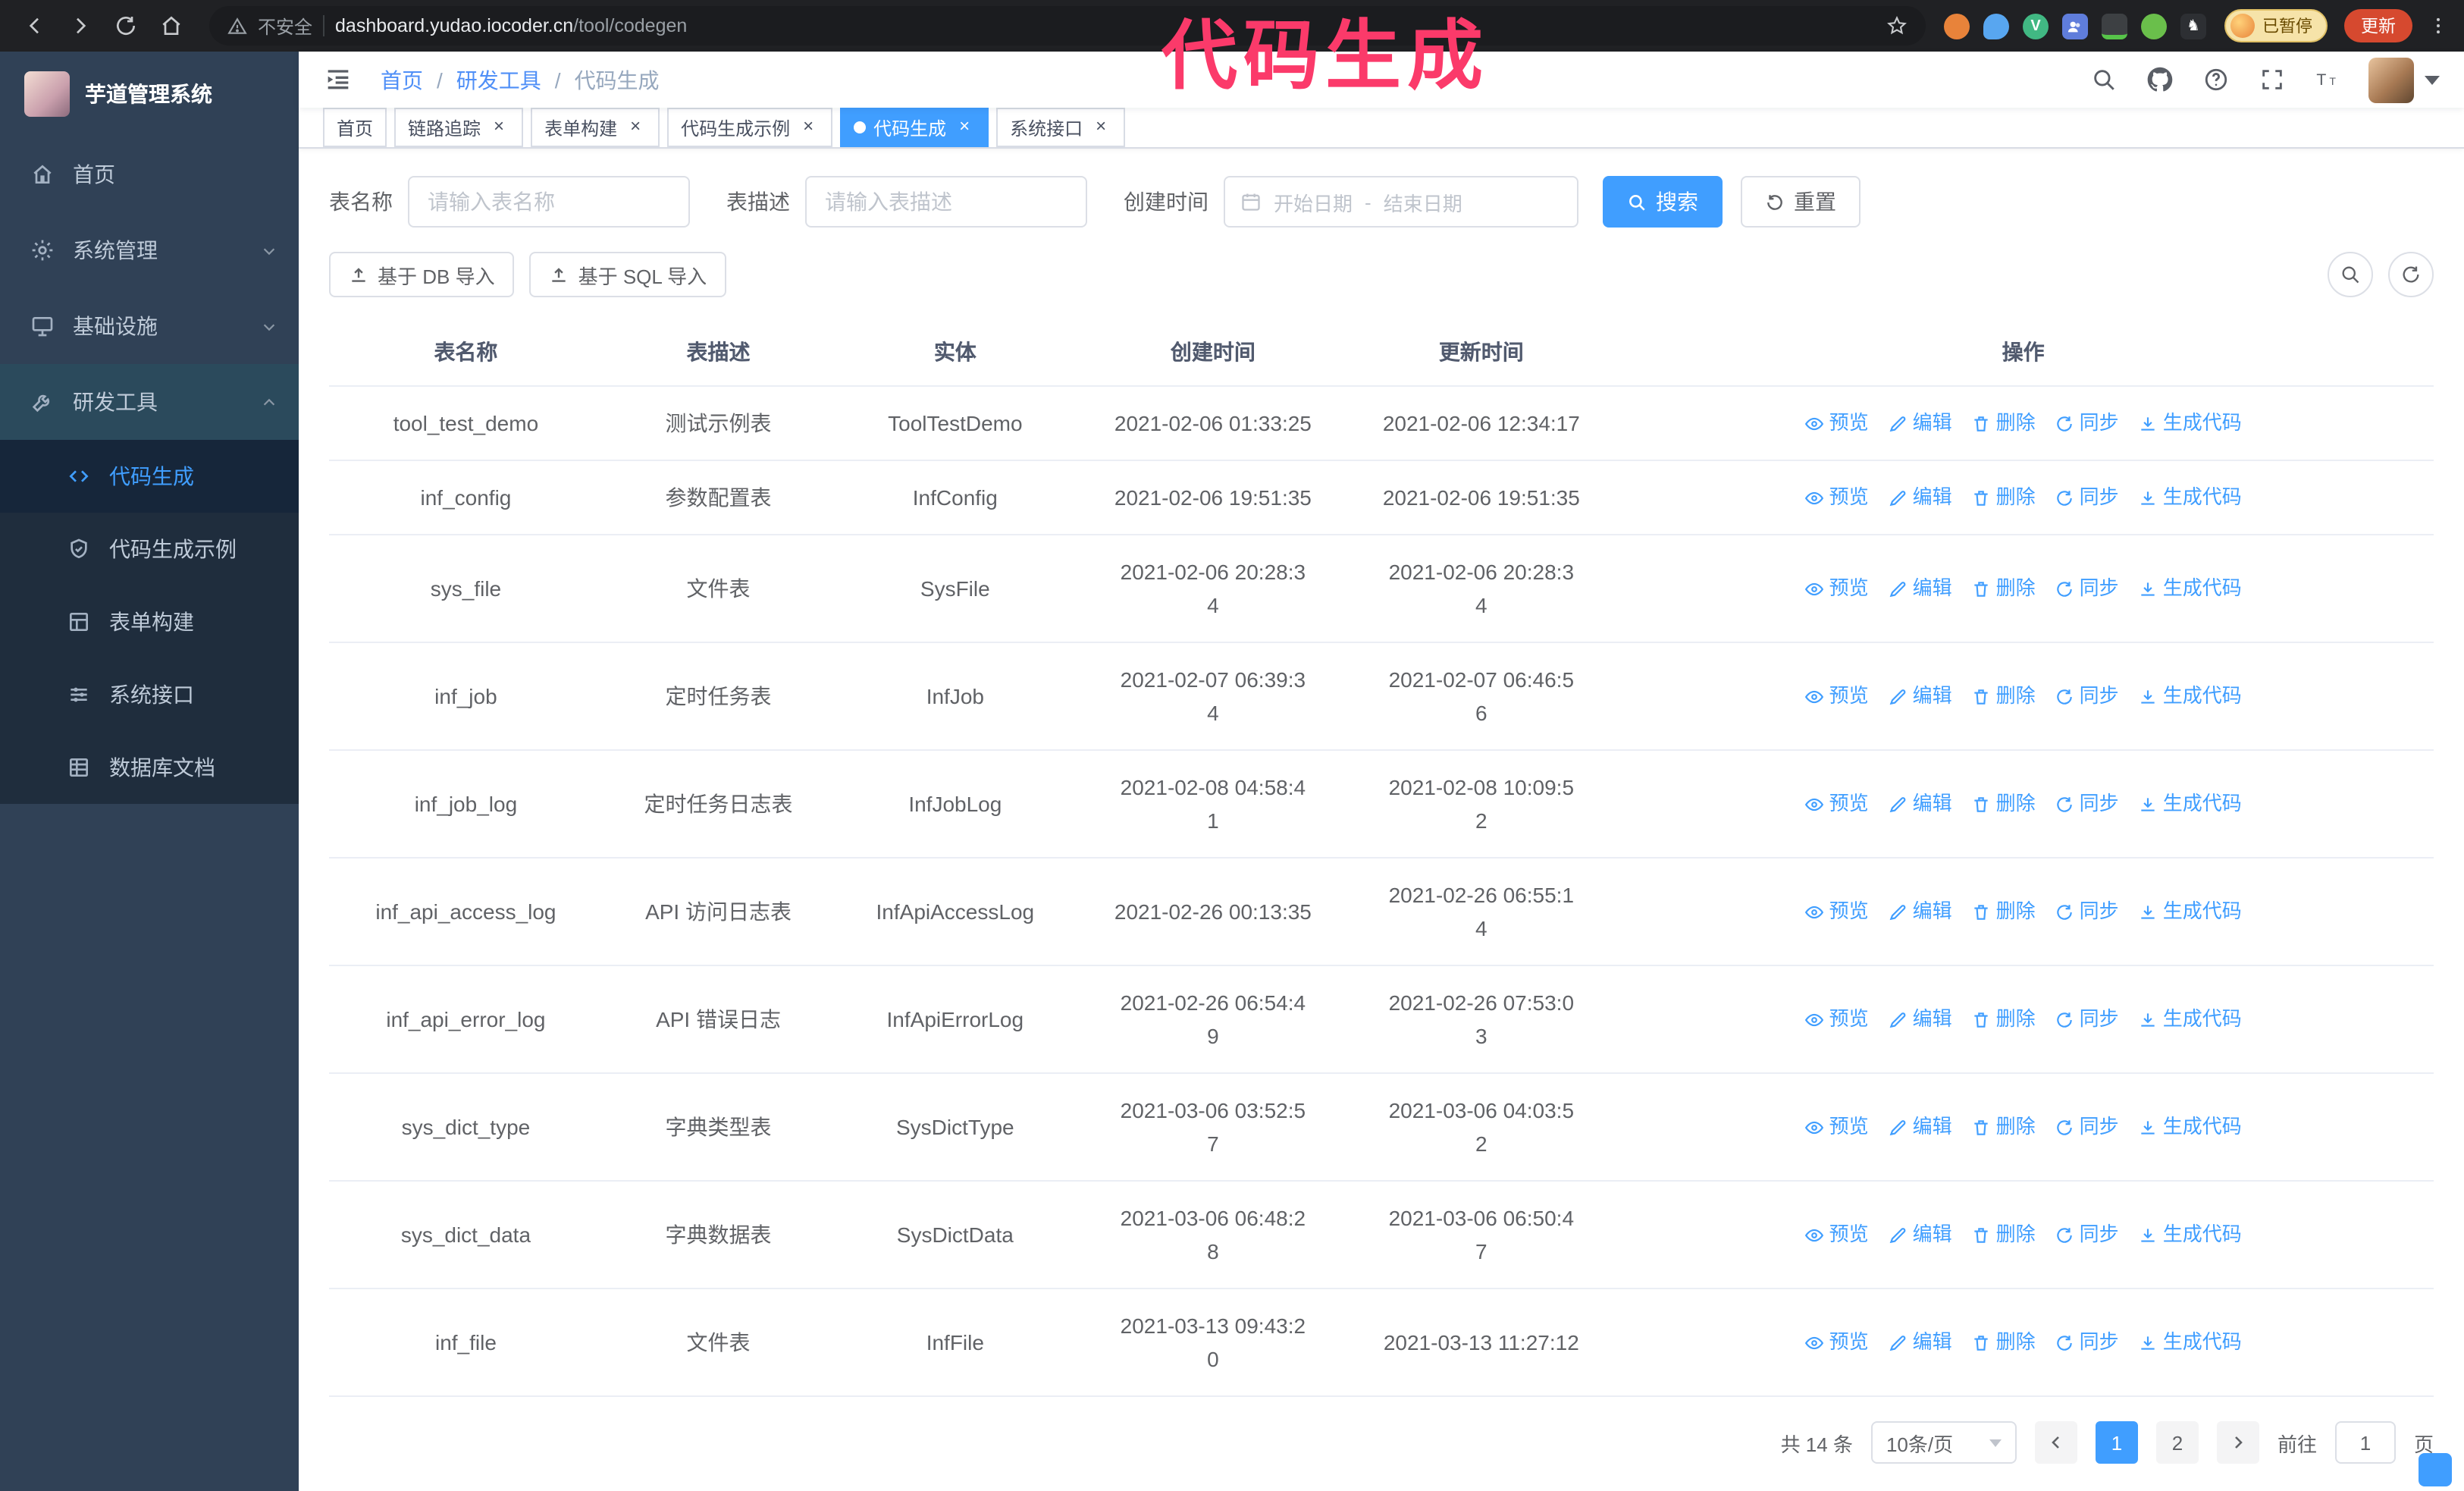 This screenshot has width=2464, height=1491. Describe the element at coordinates (2193, 26) in the screenshot. I see `extension-icon: ♞` at that location.